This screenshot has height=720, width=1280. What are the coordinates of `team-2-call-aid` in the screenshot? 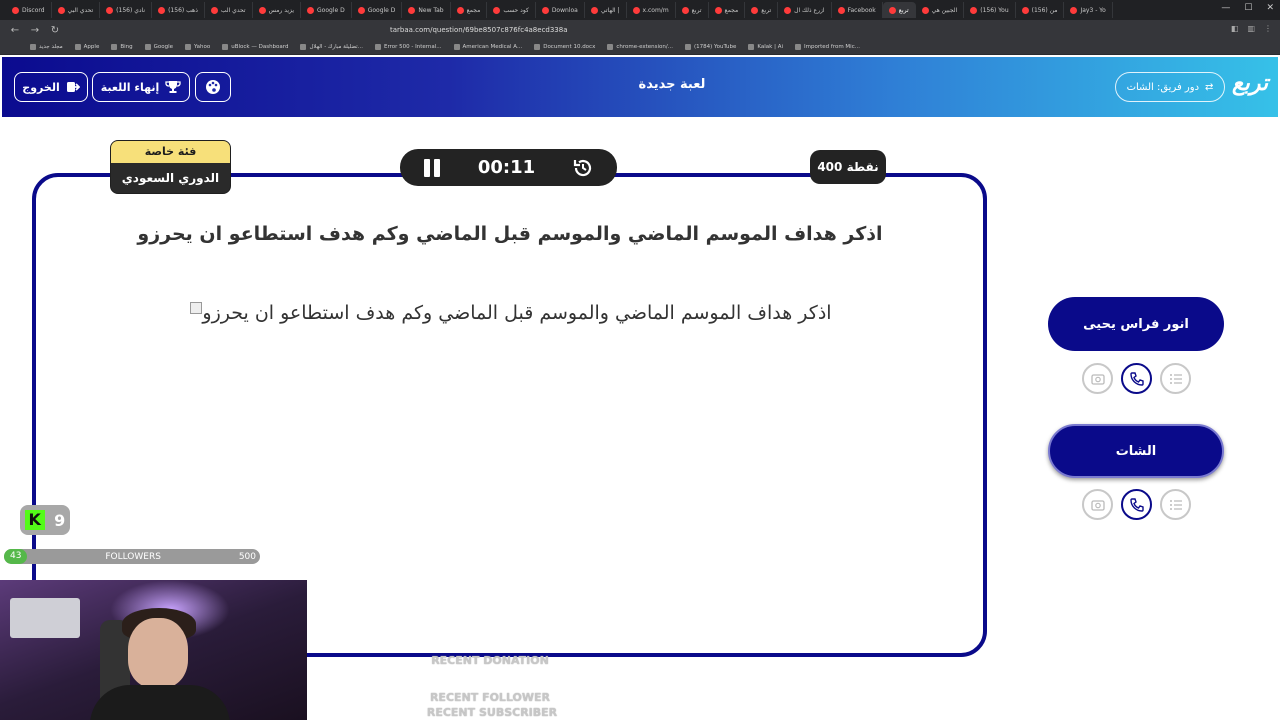 It's located at (1136, 504).